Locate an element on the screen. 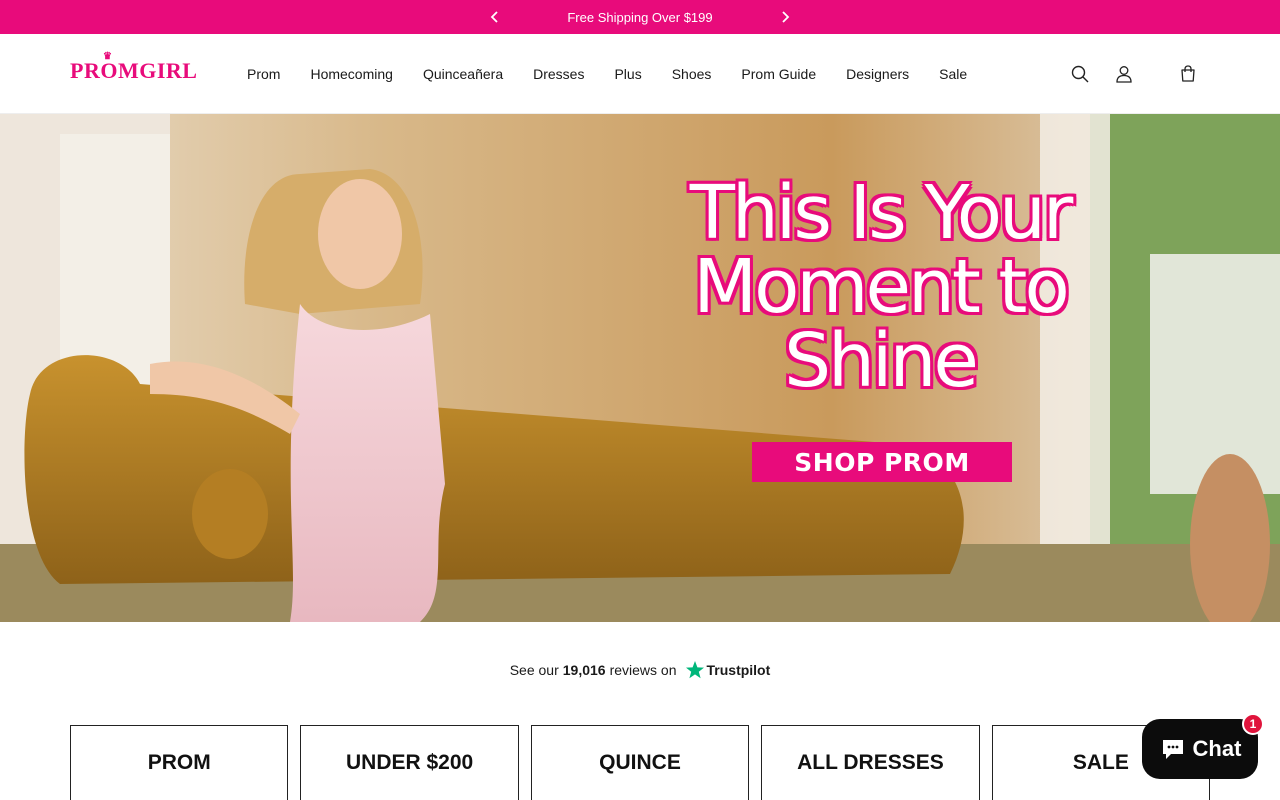 Image resolution: width=1280 pixels, height=800 pixels. header-actions is located at coordinates (1134, 74).